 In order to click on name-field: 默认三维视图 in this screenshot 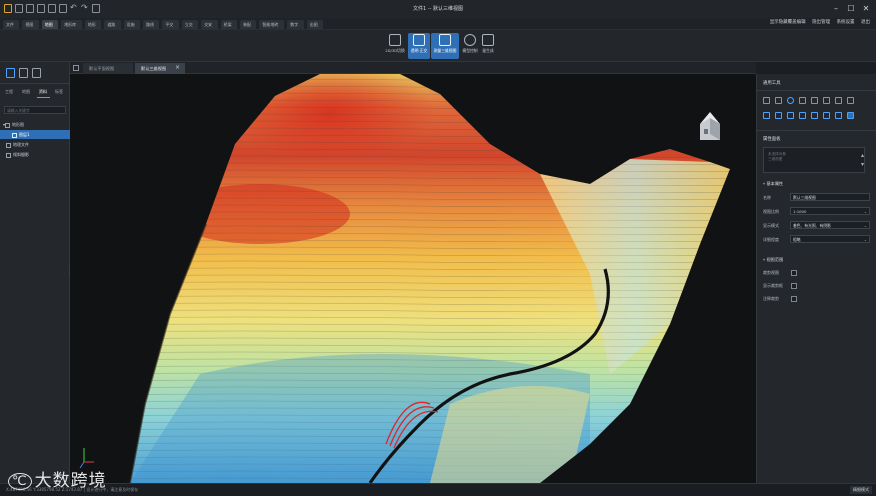, I will do `click(830, 197)`.